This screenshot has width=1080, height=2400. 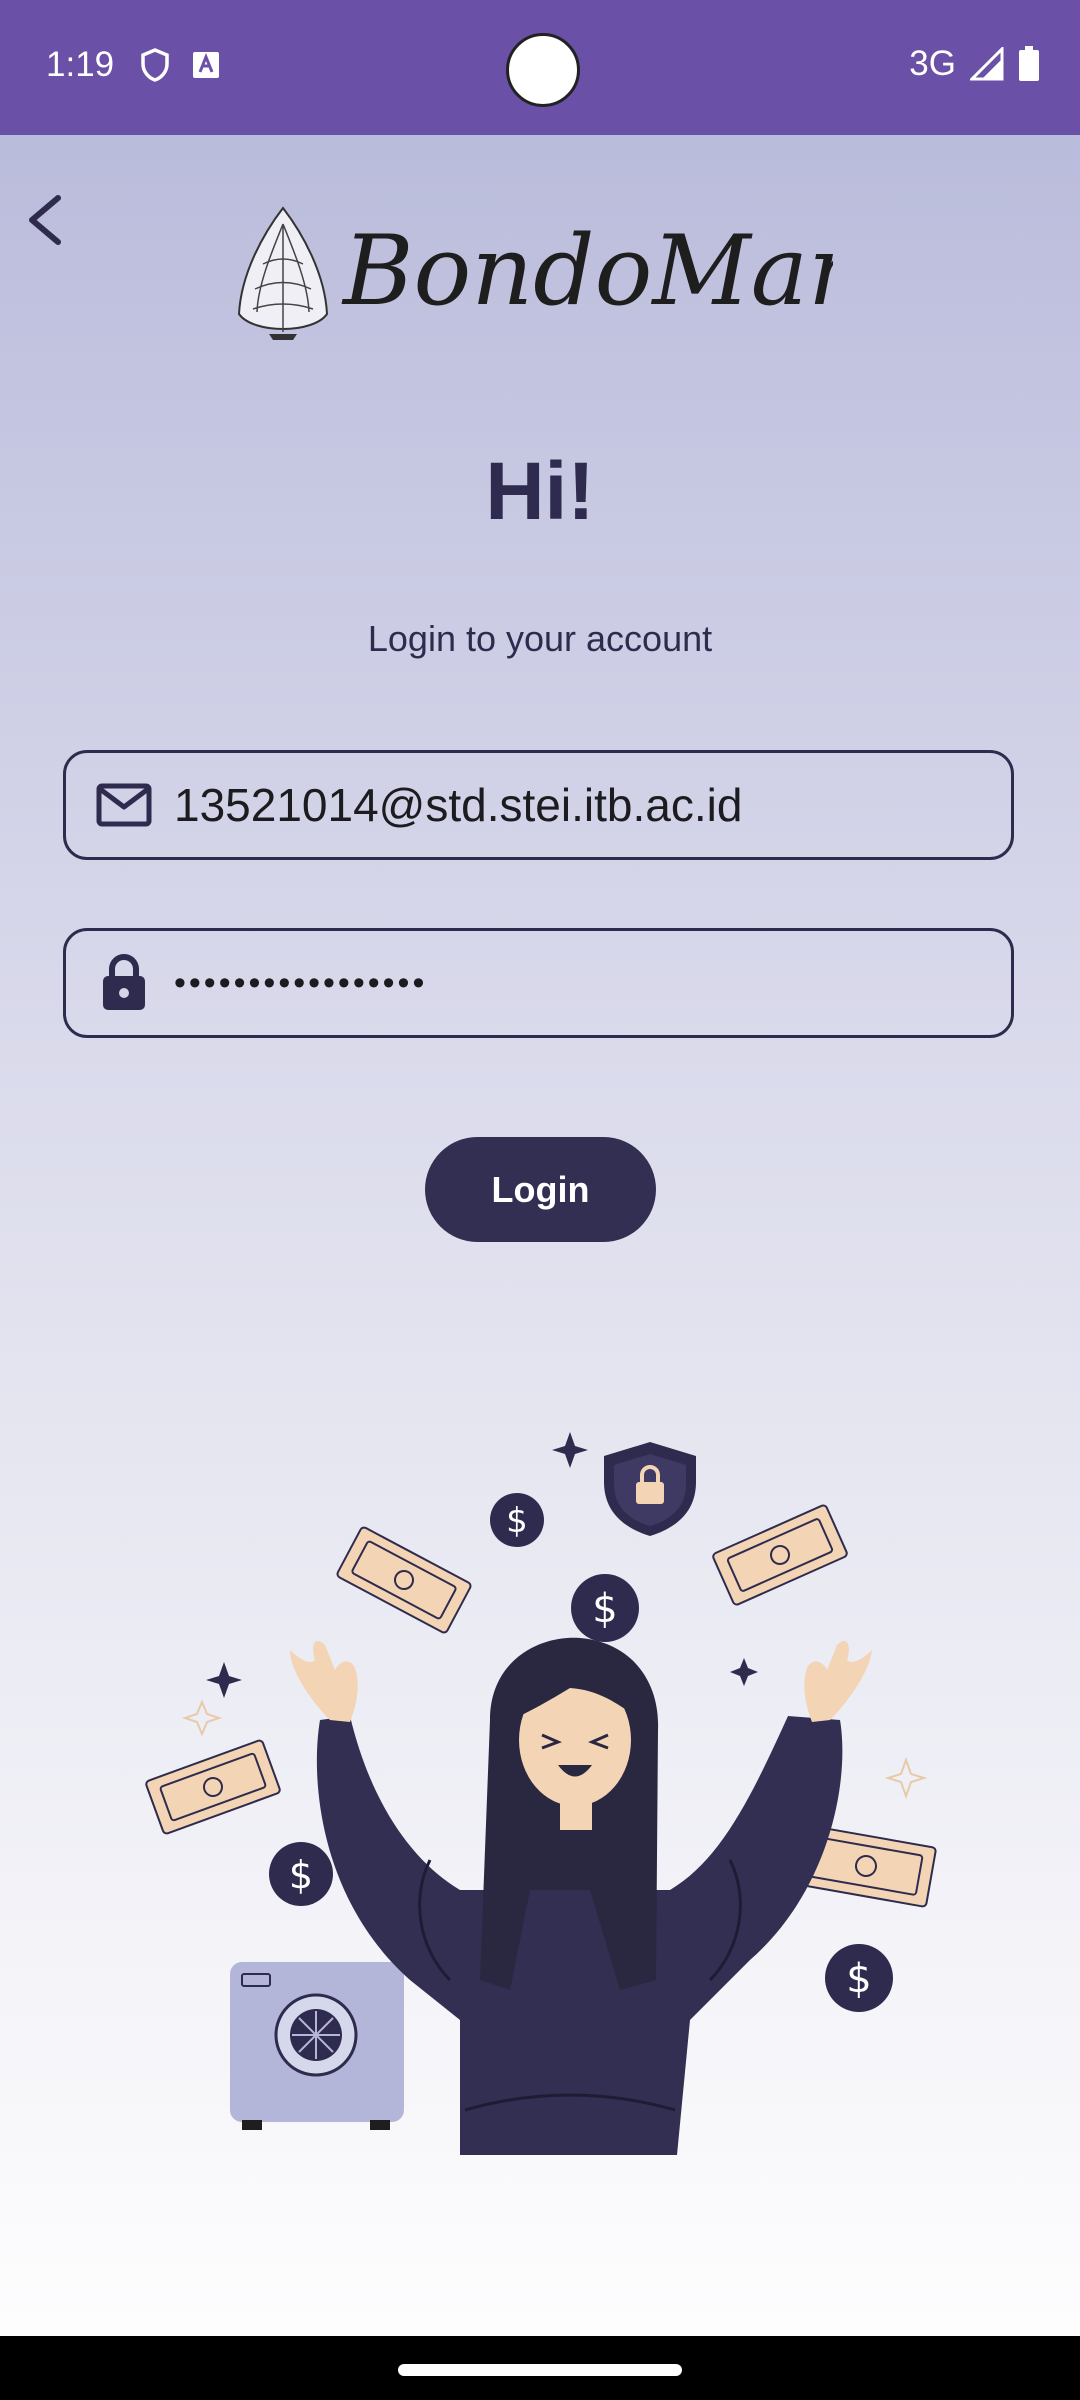 I want to click on email-input, so click(x=584, y=805).